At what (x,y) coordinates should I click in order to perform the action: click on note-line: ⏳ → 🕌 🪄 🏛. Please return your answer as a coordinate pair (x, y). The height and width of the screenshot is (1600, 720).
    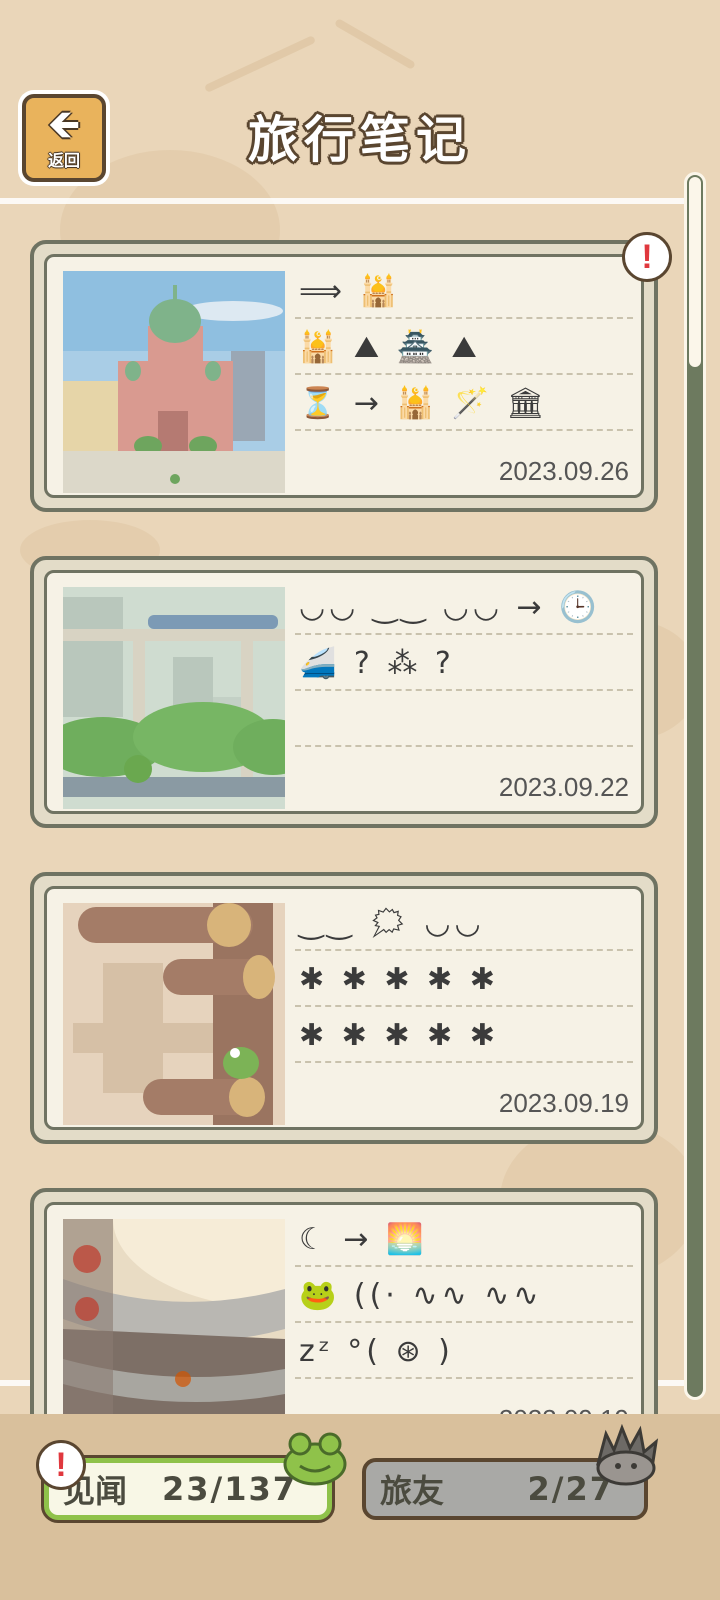
    Looking at the image, I should click on (464, 403).